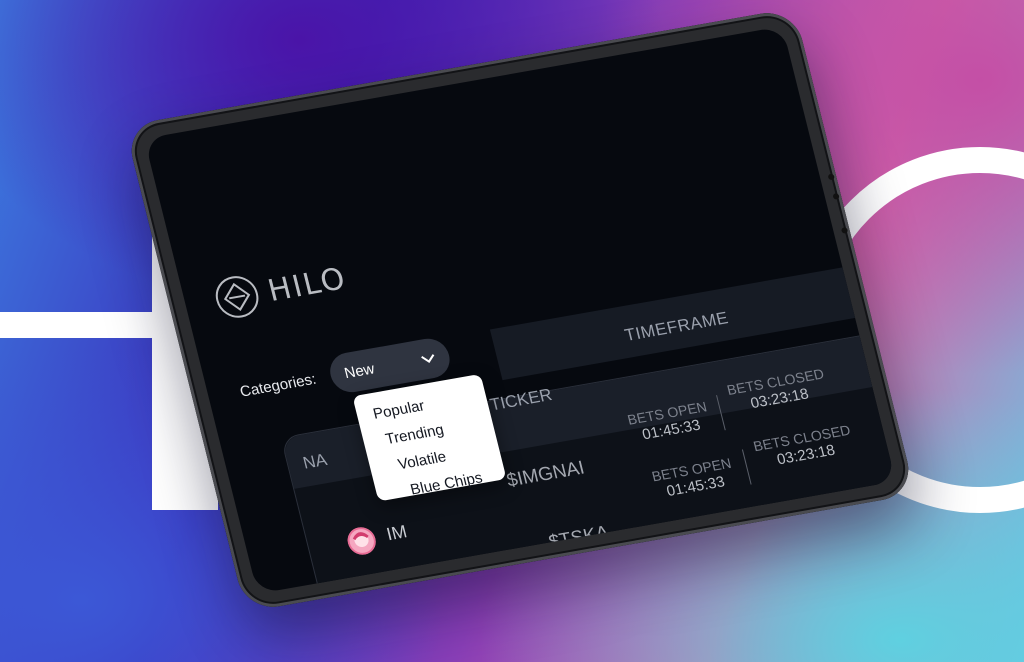 The image size is (1024, 662). What do you see at coordinates (278, 385) in the screenshot?
I see `categories-label: Categories:` at bounding box center [278, 385].